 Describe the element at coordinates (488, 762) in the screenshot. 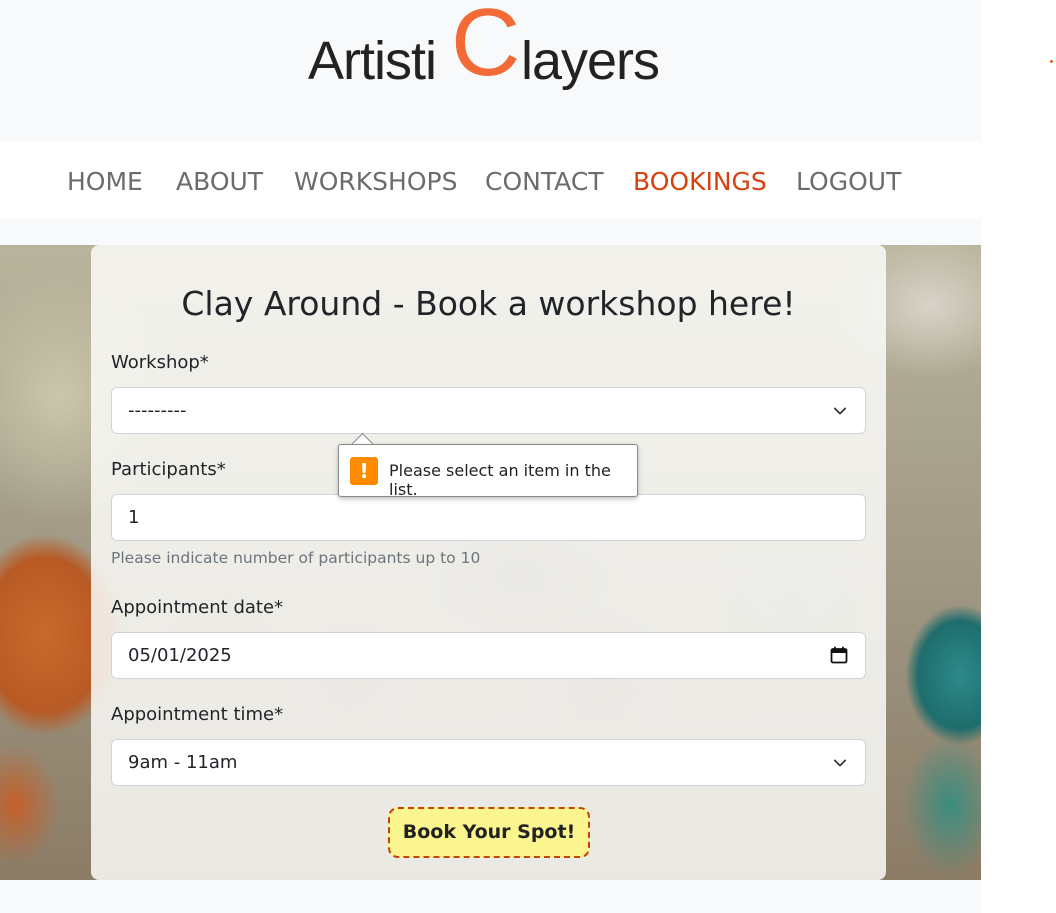

I see `time-select: 9am - 11am` at that location.